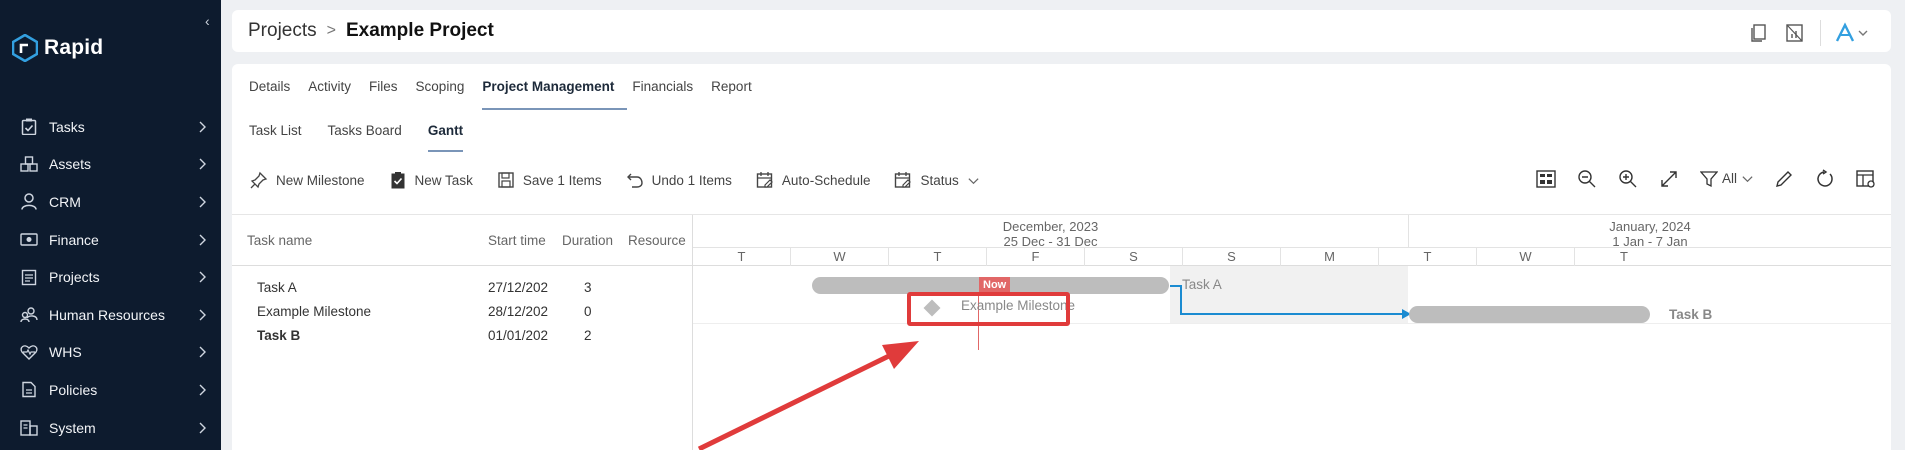 The height and width of the screenshot is (450, 1905). I want to click on dependency-link, so click(1292, 314).